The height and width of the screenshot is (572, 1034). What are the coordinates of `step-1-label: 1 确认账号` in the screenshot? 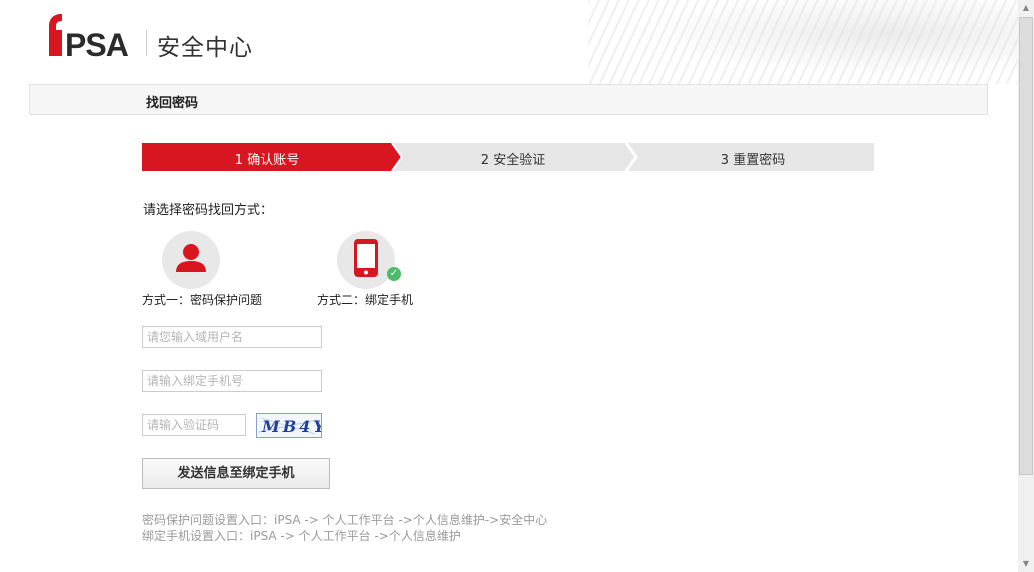 It's located at (267, 160).